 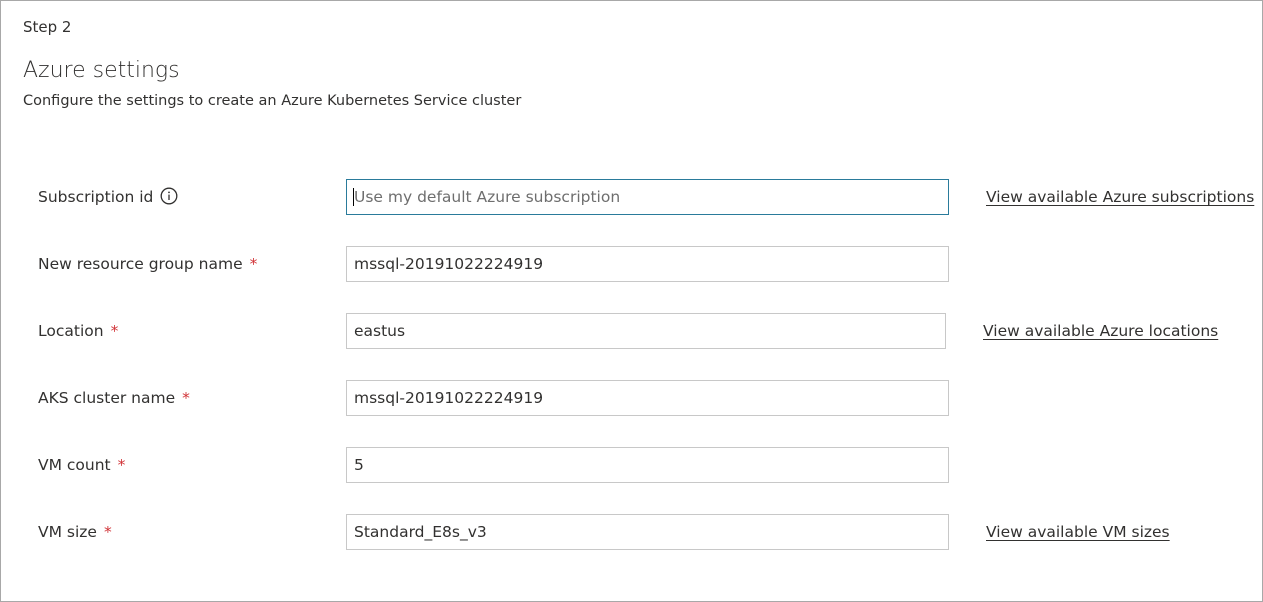 What do you see at coordinates (107, 398) in the screenshot?
I see `aks-cluster-label-text: AKS cluster name` at bounding box center [107, 398].